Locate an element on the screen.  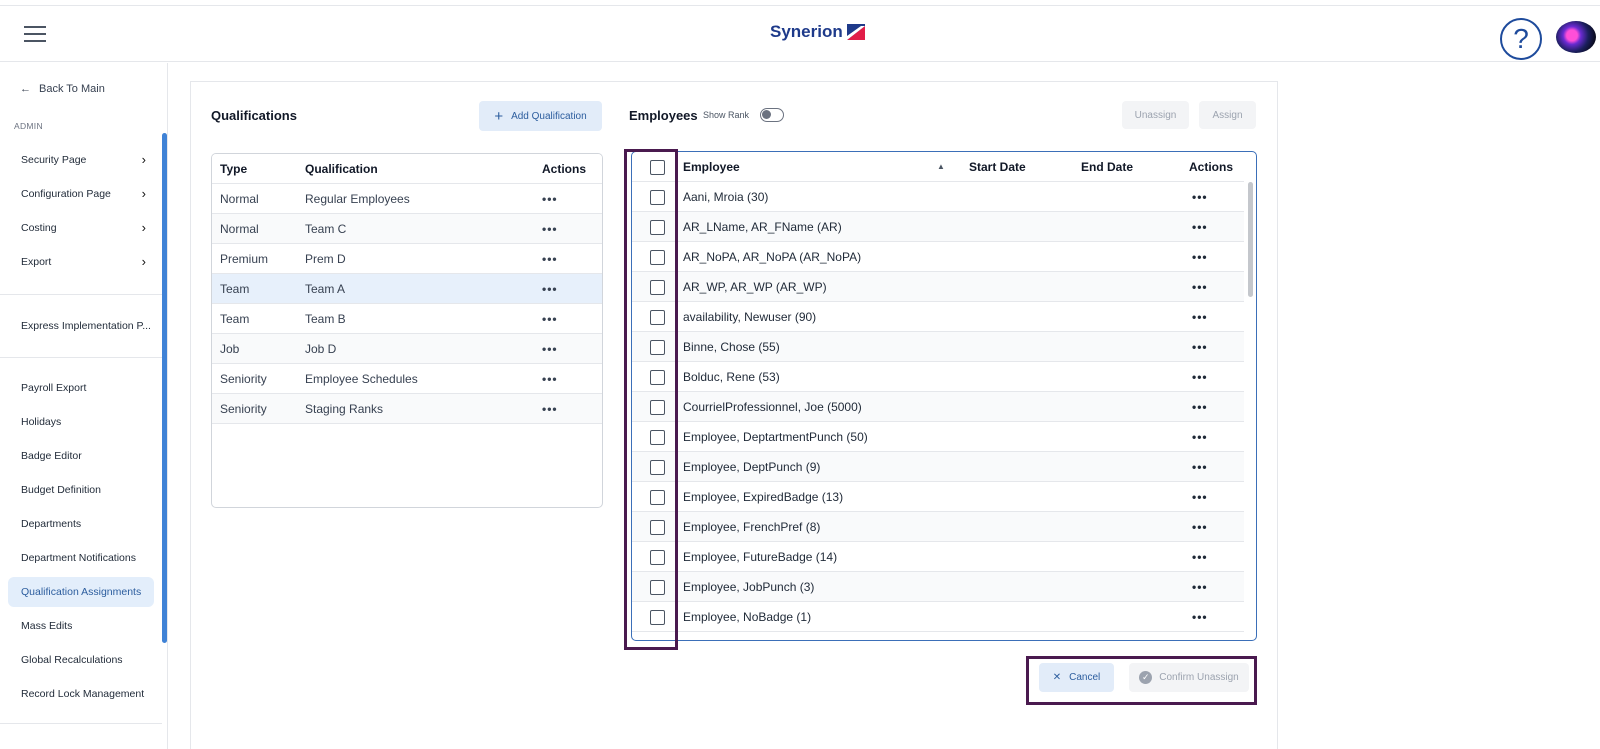
sidebar-item-record-lock-management: Record Lock Management is located at coordinates (81, 694).